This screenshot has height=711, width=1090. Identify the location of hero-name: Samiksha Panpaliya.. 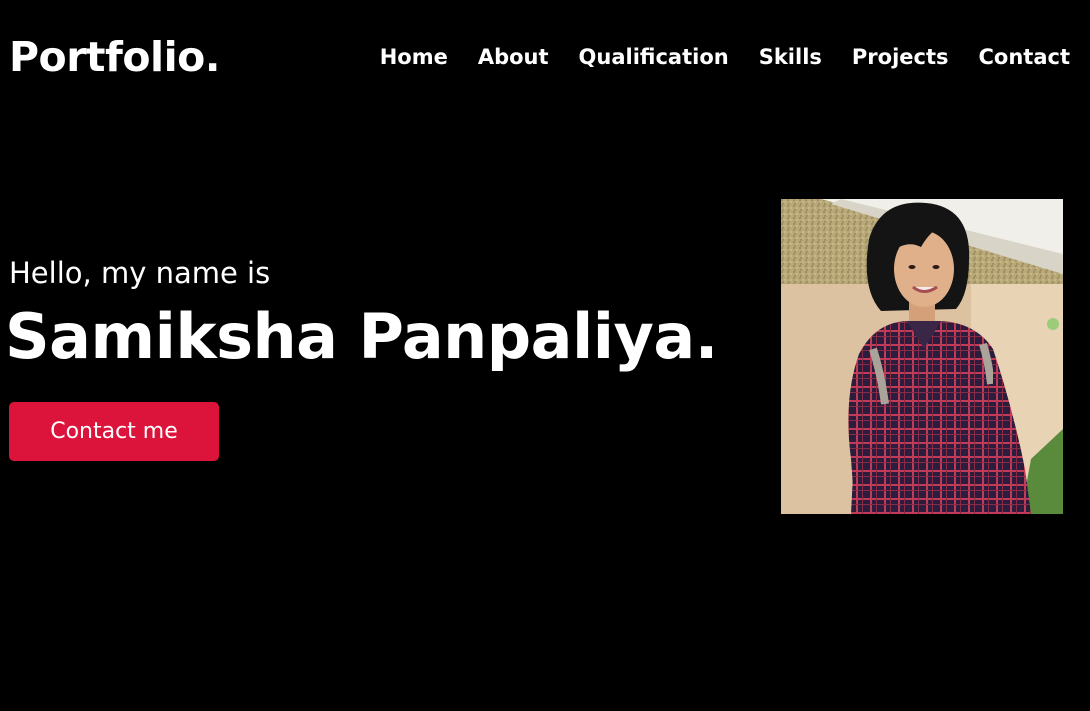
(361, 336).